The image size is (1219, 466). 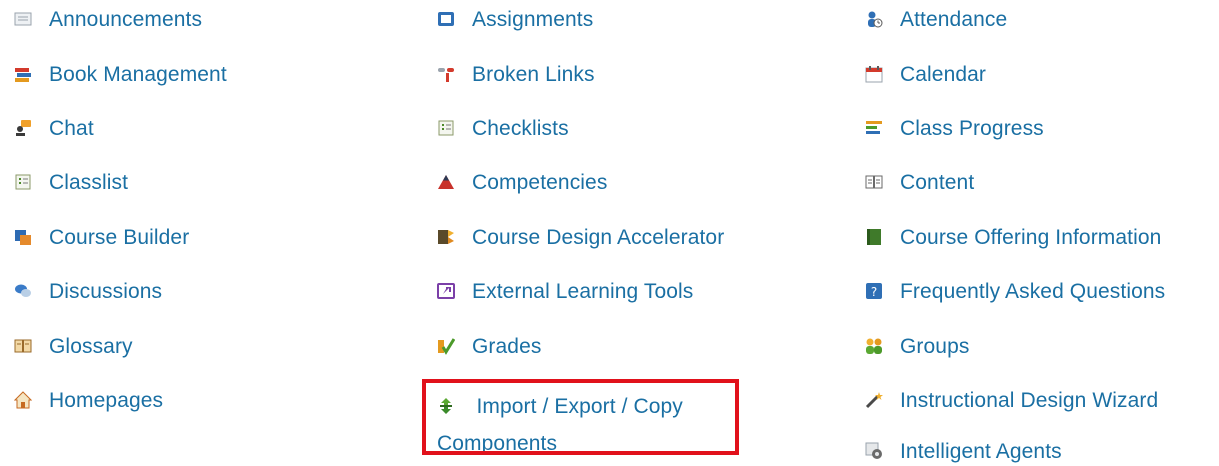 I want to click on tool-link-book-management: Book Management, so click(x=120, y=74).